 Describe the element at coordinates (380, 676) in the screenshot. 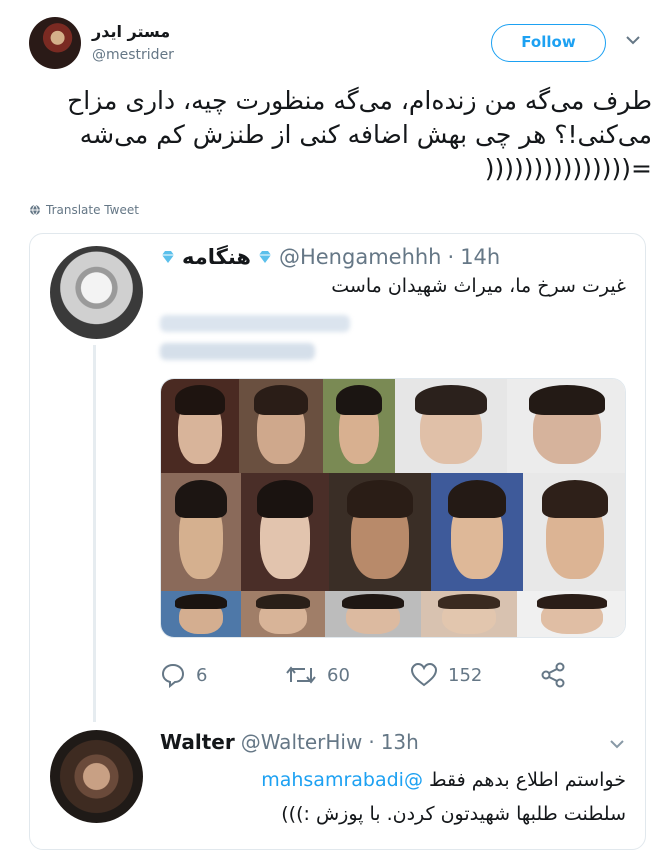

I see `tweet-actions-bar: 6 60 152` at that location.